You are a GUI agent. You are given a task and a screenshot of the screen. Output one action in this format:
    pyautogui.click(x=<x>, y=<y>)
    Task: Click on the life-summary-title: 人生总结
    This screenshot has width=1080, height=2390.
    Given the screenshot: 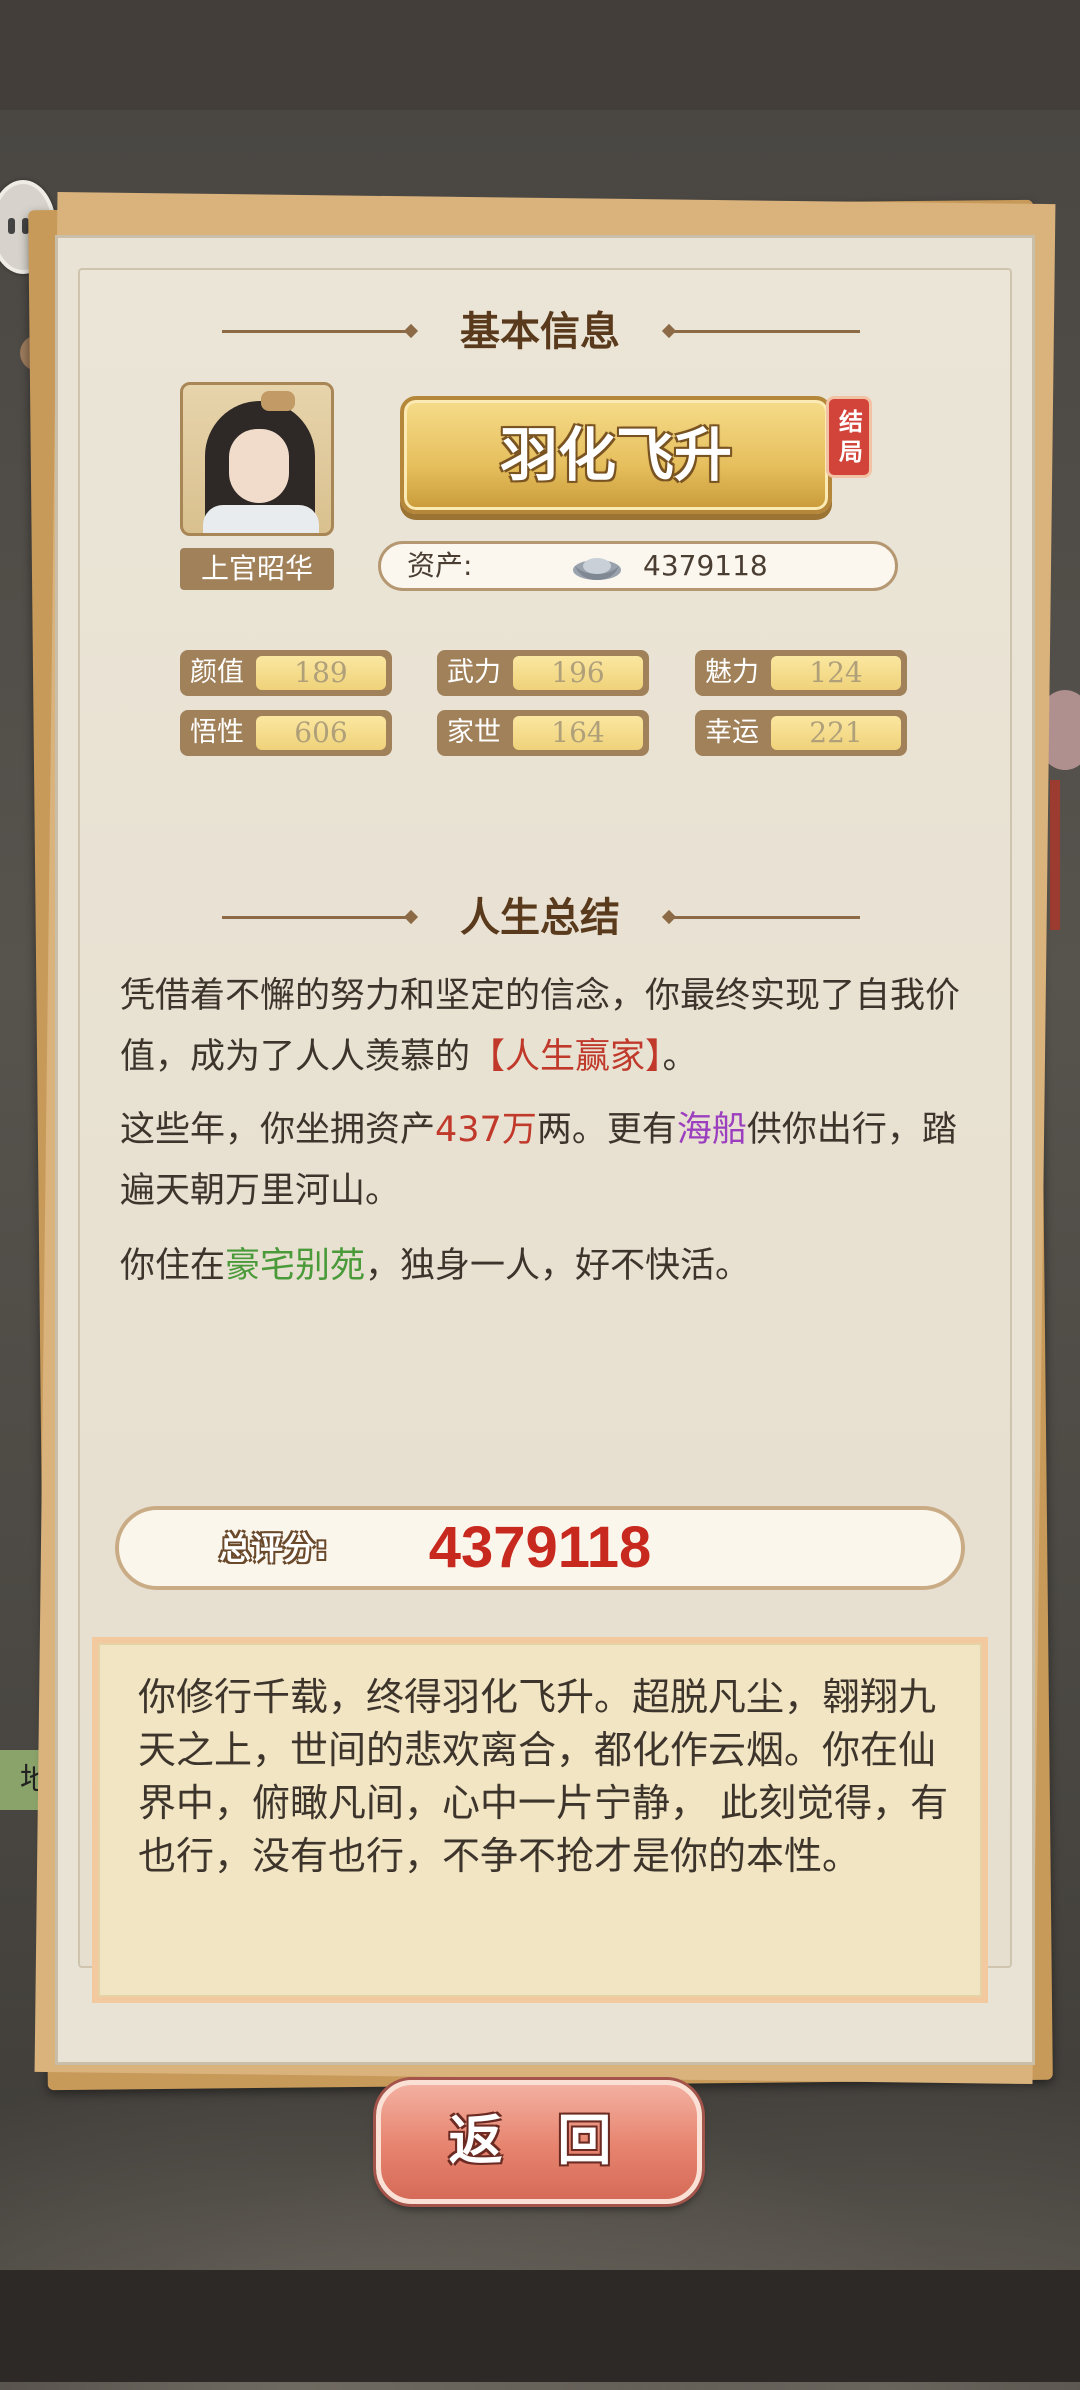 What is the action you would take?
    pyautogui.click(x=540, y=918)
    